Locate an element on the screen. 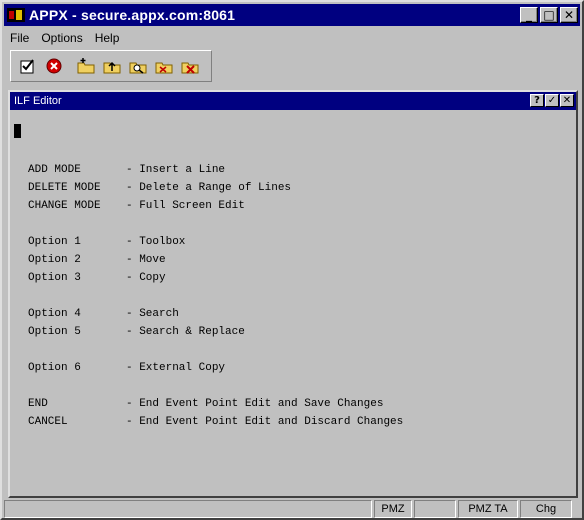 The image size is (584, 520). ilf-editor-title: ILF Editor is located at coordinates (38, 101).